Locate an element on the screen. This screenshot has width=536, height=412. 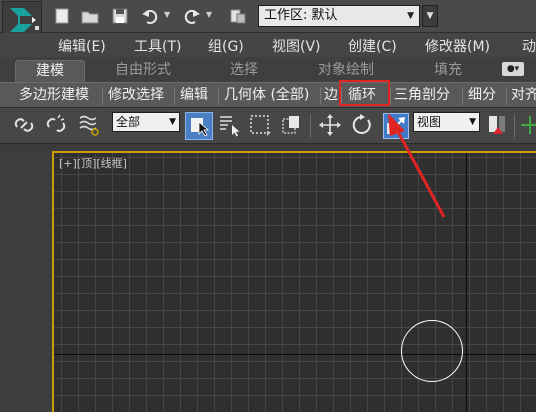
select-and-rotate-icon is located at coordinates (362, 125).